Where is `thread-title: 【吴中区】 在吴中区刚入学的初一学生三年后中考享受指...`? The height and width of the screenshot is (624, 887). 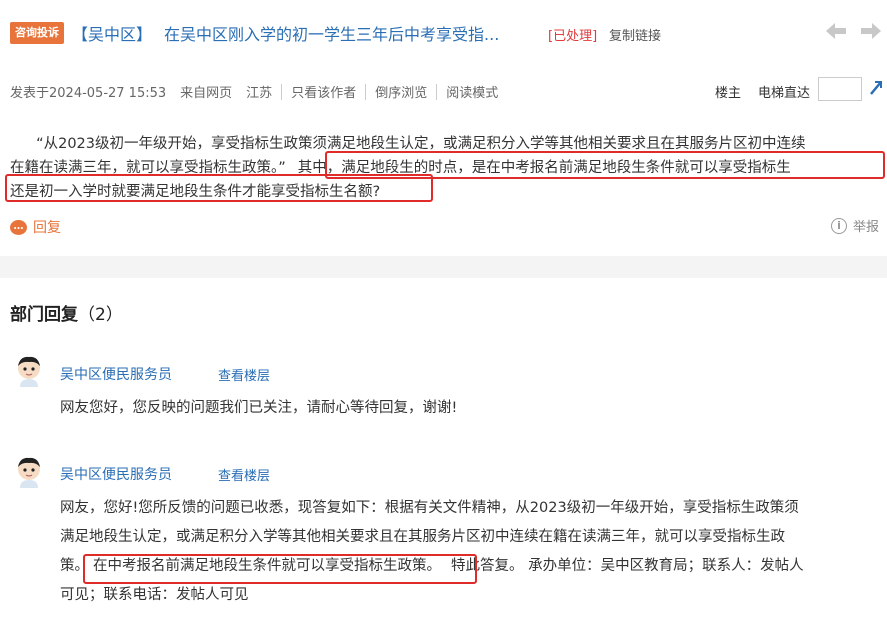
thread-title: 【吴中区】 在吴中区刚入学的初一学生三年后中考享受指... is located at coordinates (285, 33).